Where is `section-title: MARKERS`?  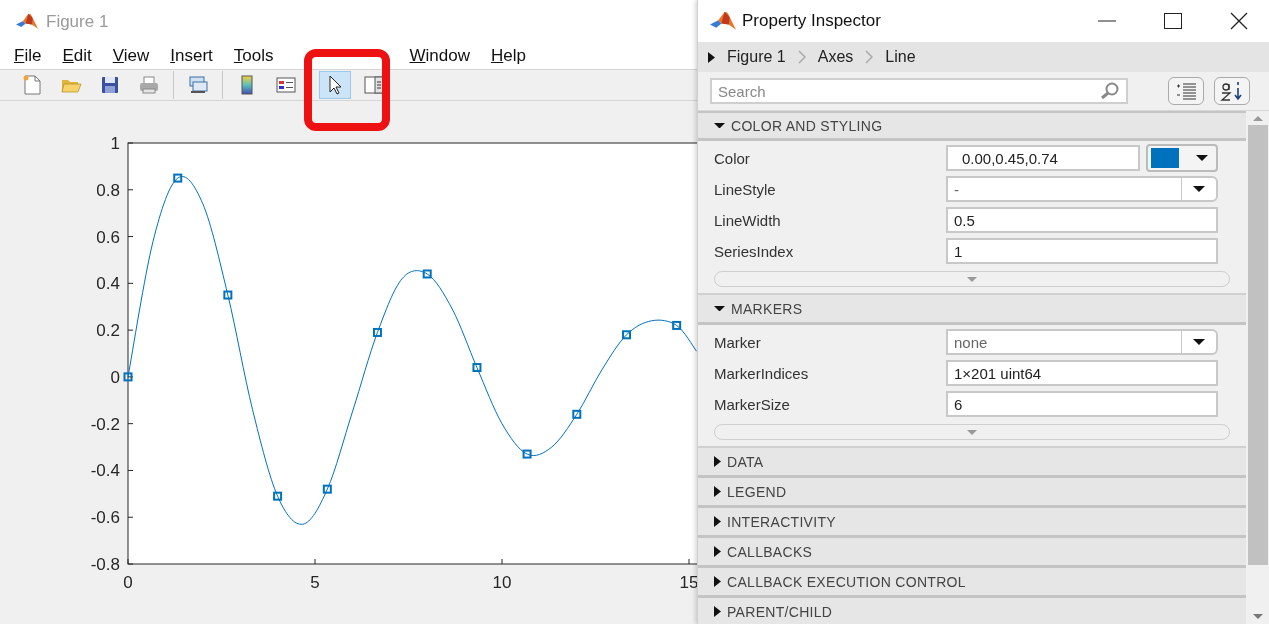 section-title: MARKERS is located at coordinates (767, 308).